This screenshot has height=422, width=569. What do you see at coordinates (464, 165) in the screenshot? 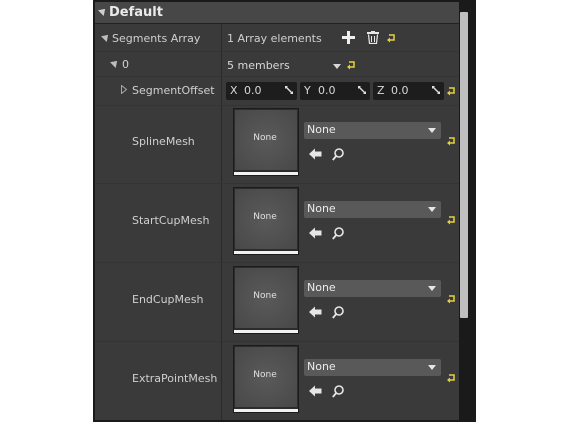
I see `scrollbar-thumb` at bounding box center [464, 165].